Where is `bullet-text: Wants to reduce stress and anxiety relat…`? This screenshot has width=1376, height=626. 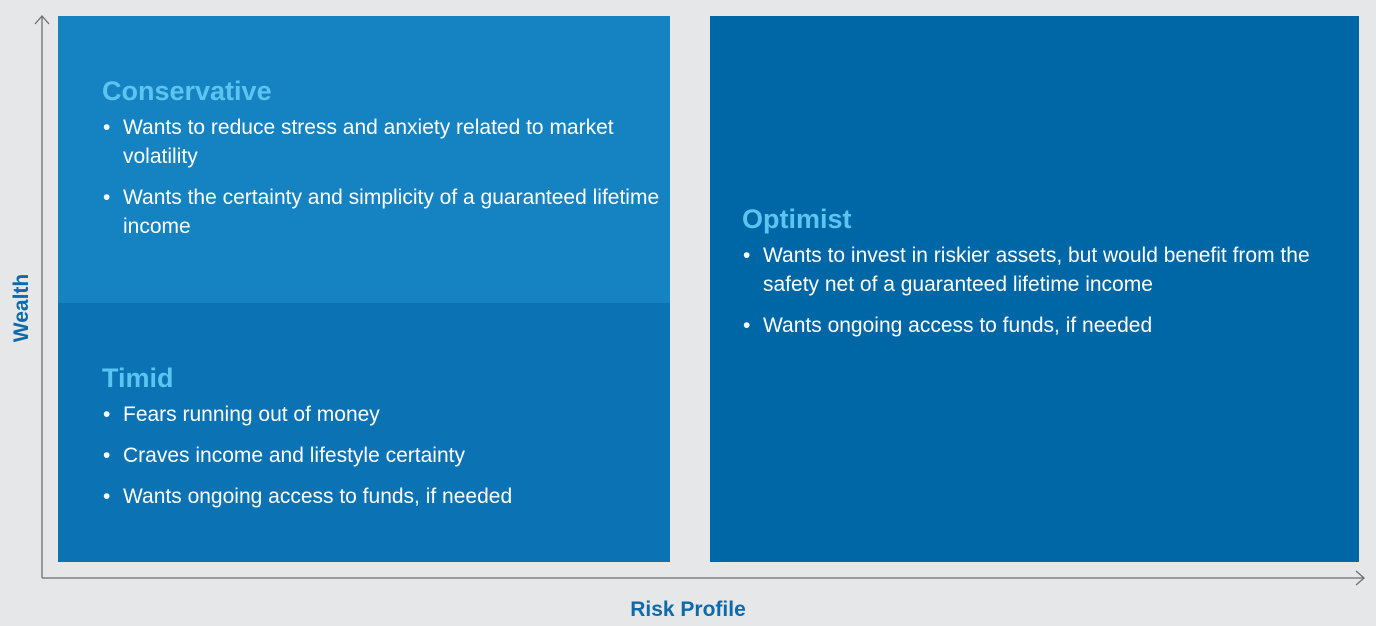
bullet-text: Wants to reduce stress and anxiety relat… is located at coordinates (368, 142).